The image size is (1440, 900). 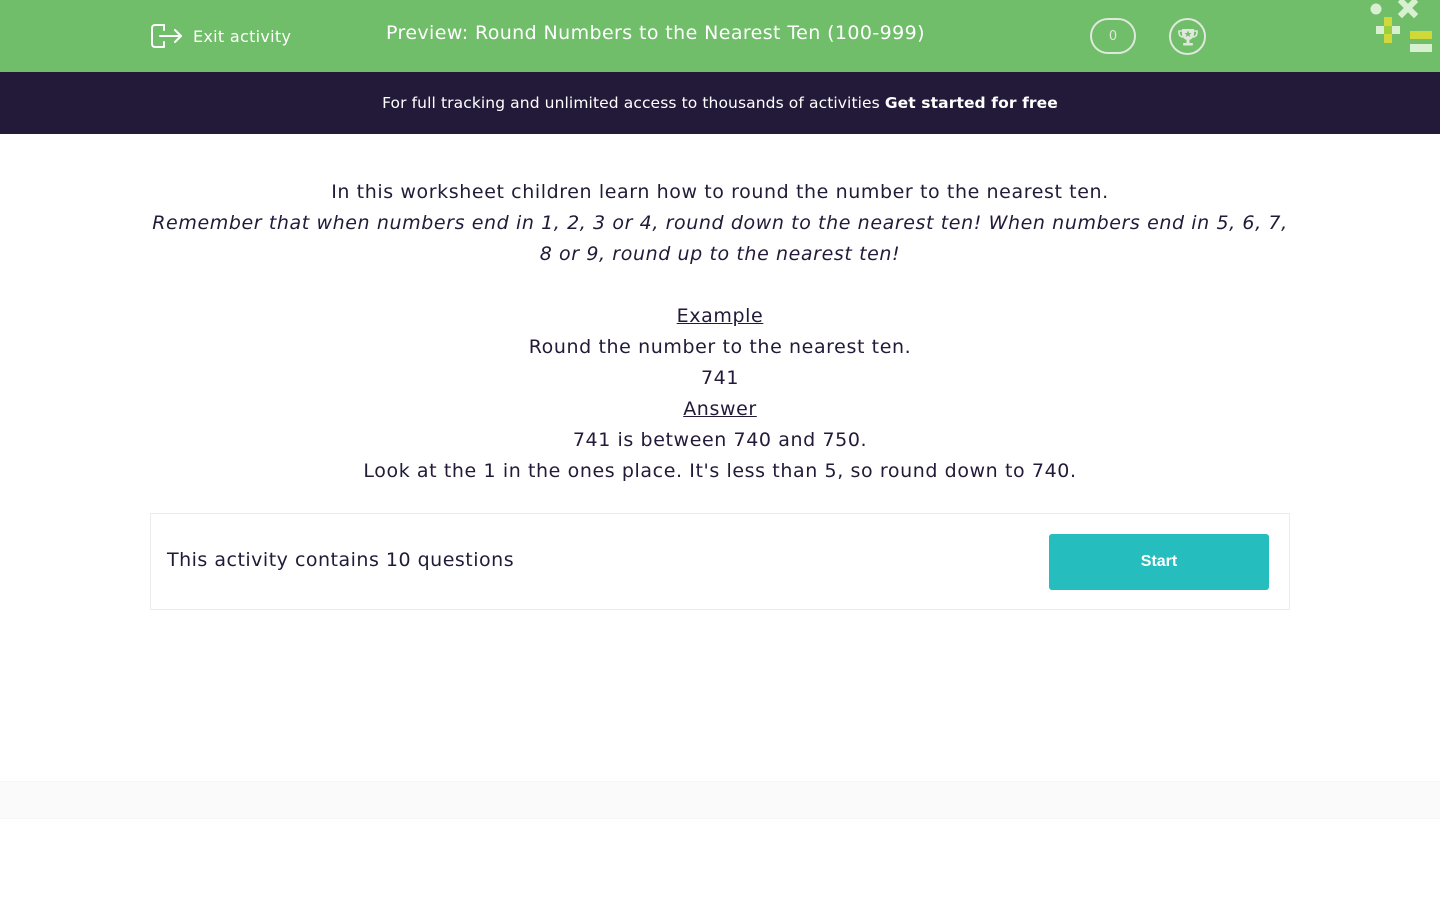 What do you see at coordinates (341, 560) in the screenshot?
I see `question-count: This activity contains 10 questions` at bounding box center [341, 560].